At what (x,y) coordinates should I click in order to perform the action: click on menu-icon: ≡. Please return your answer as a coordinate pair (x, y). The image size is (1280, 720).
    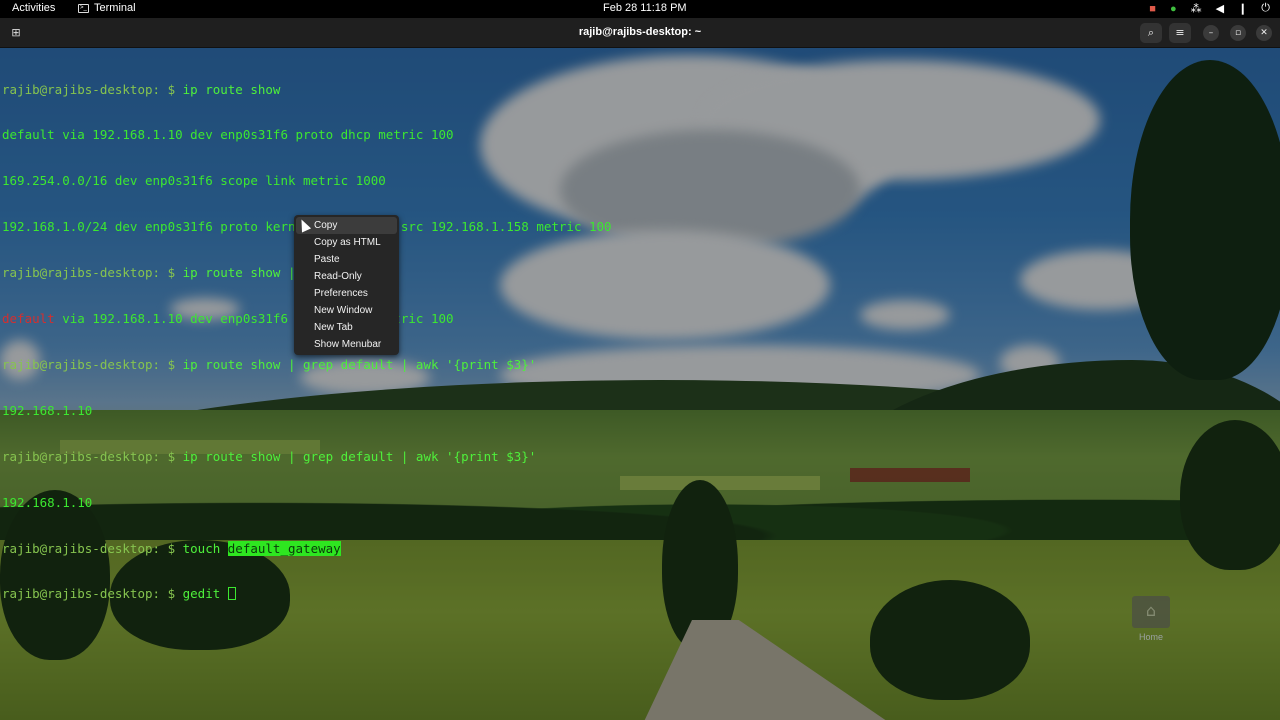
    Looking at the image, I should click on (1180, 33).